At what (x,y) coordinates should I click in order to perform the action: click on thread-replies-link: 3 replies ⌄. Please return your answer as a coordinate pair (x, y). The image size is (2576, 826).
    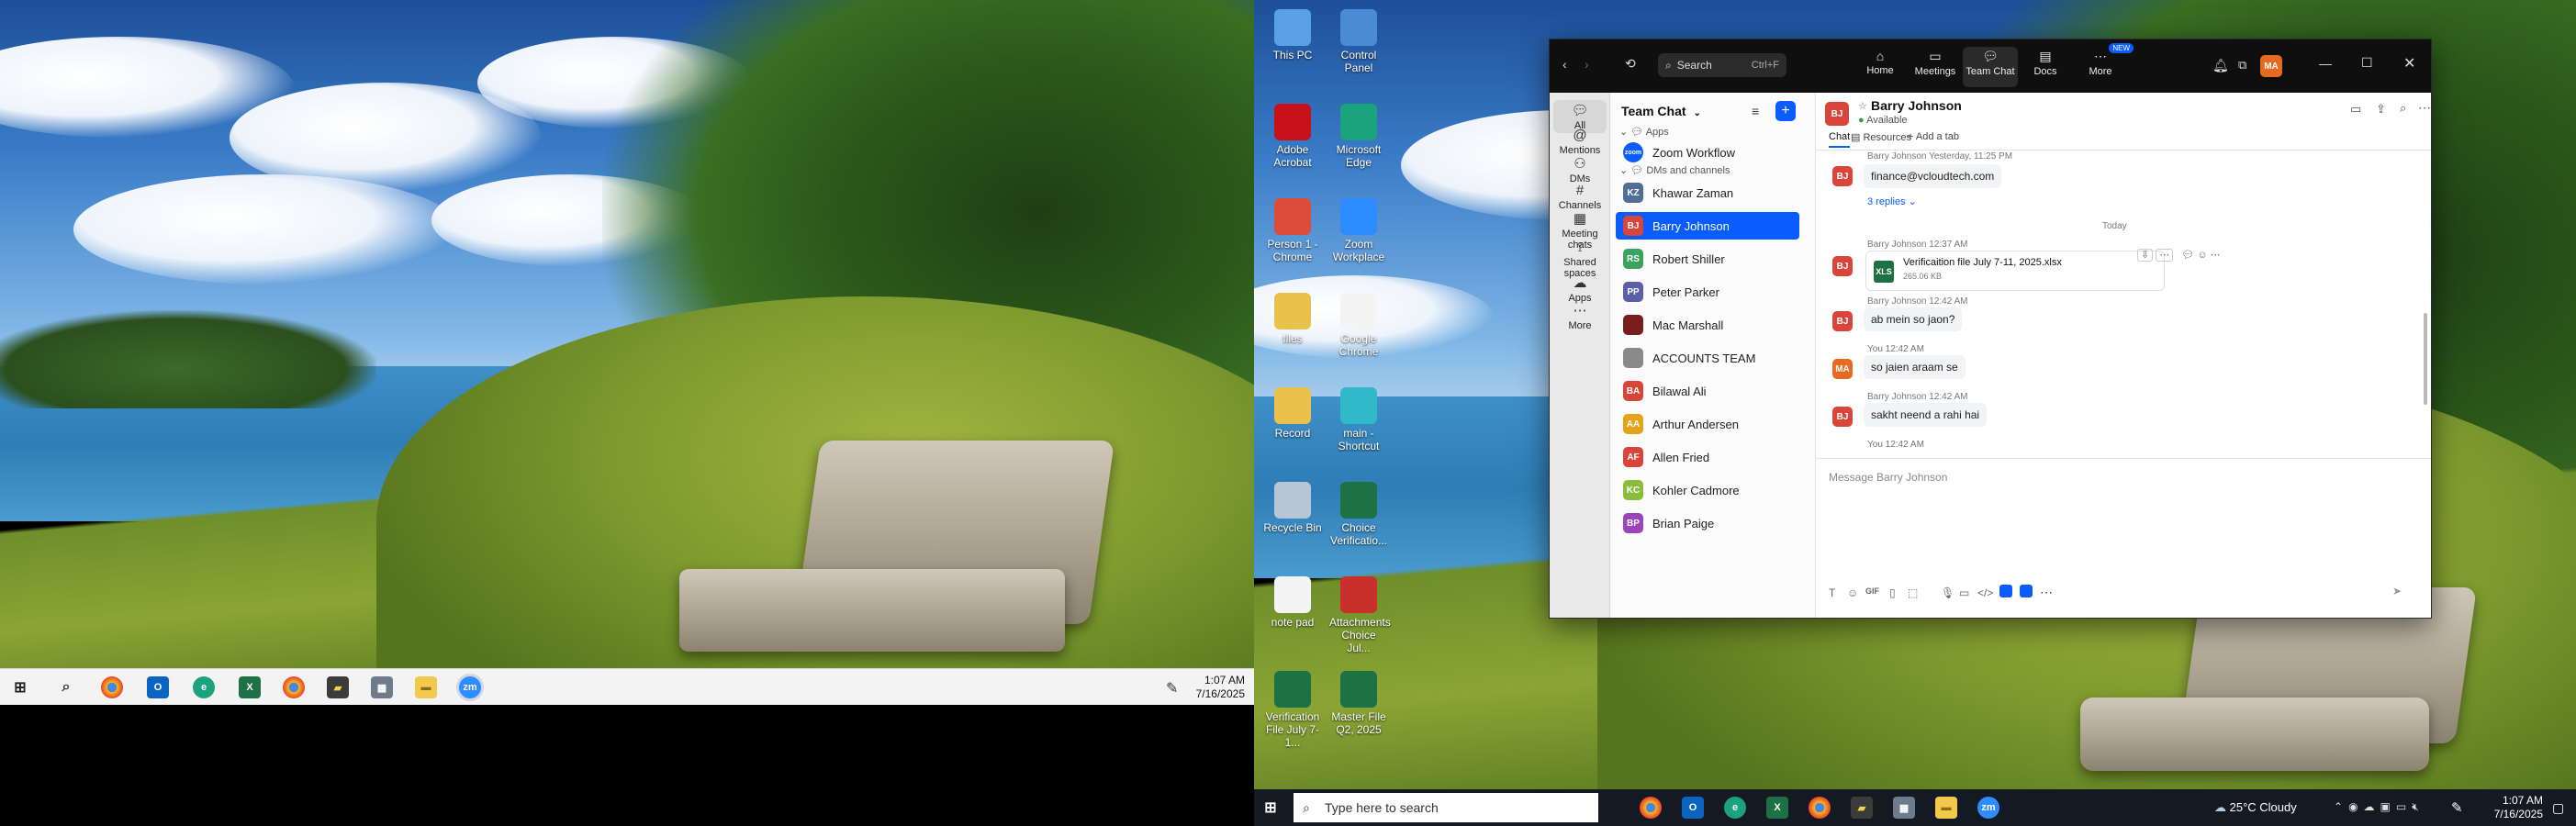
    Looking at the image, I should click on (1892, 201).